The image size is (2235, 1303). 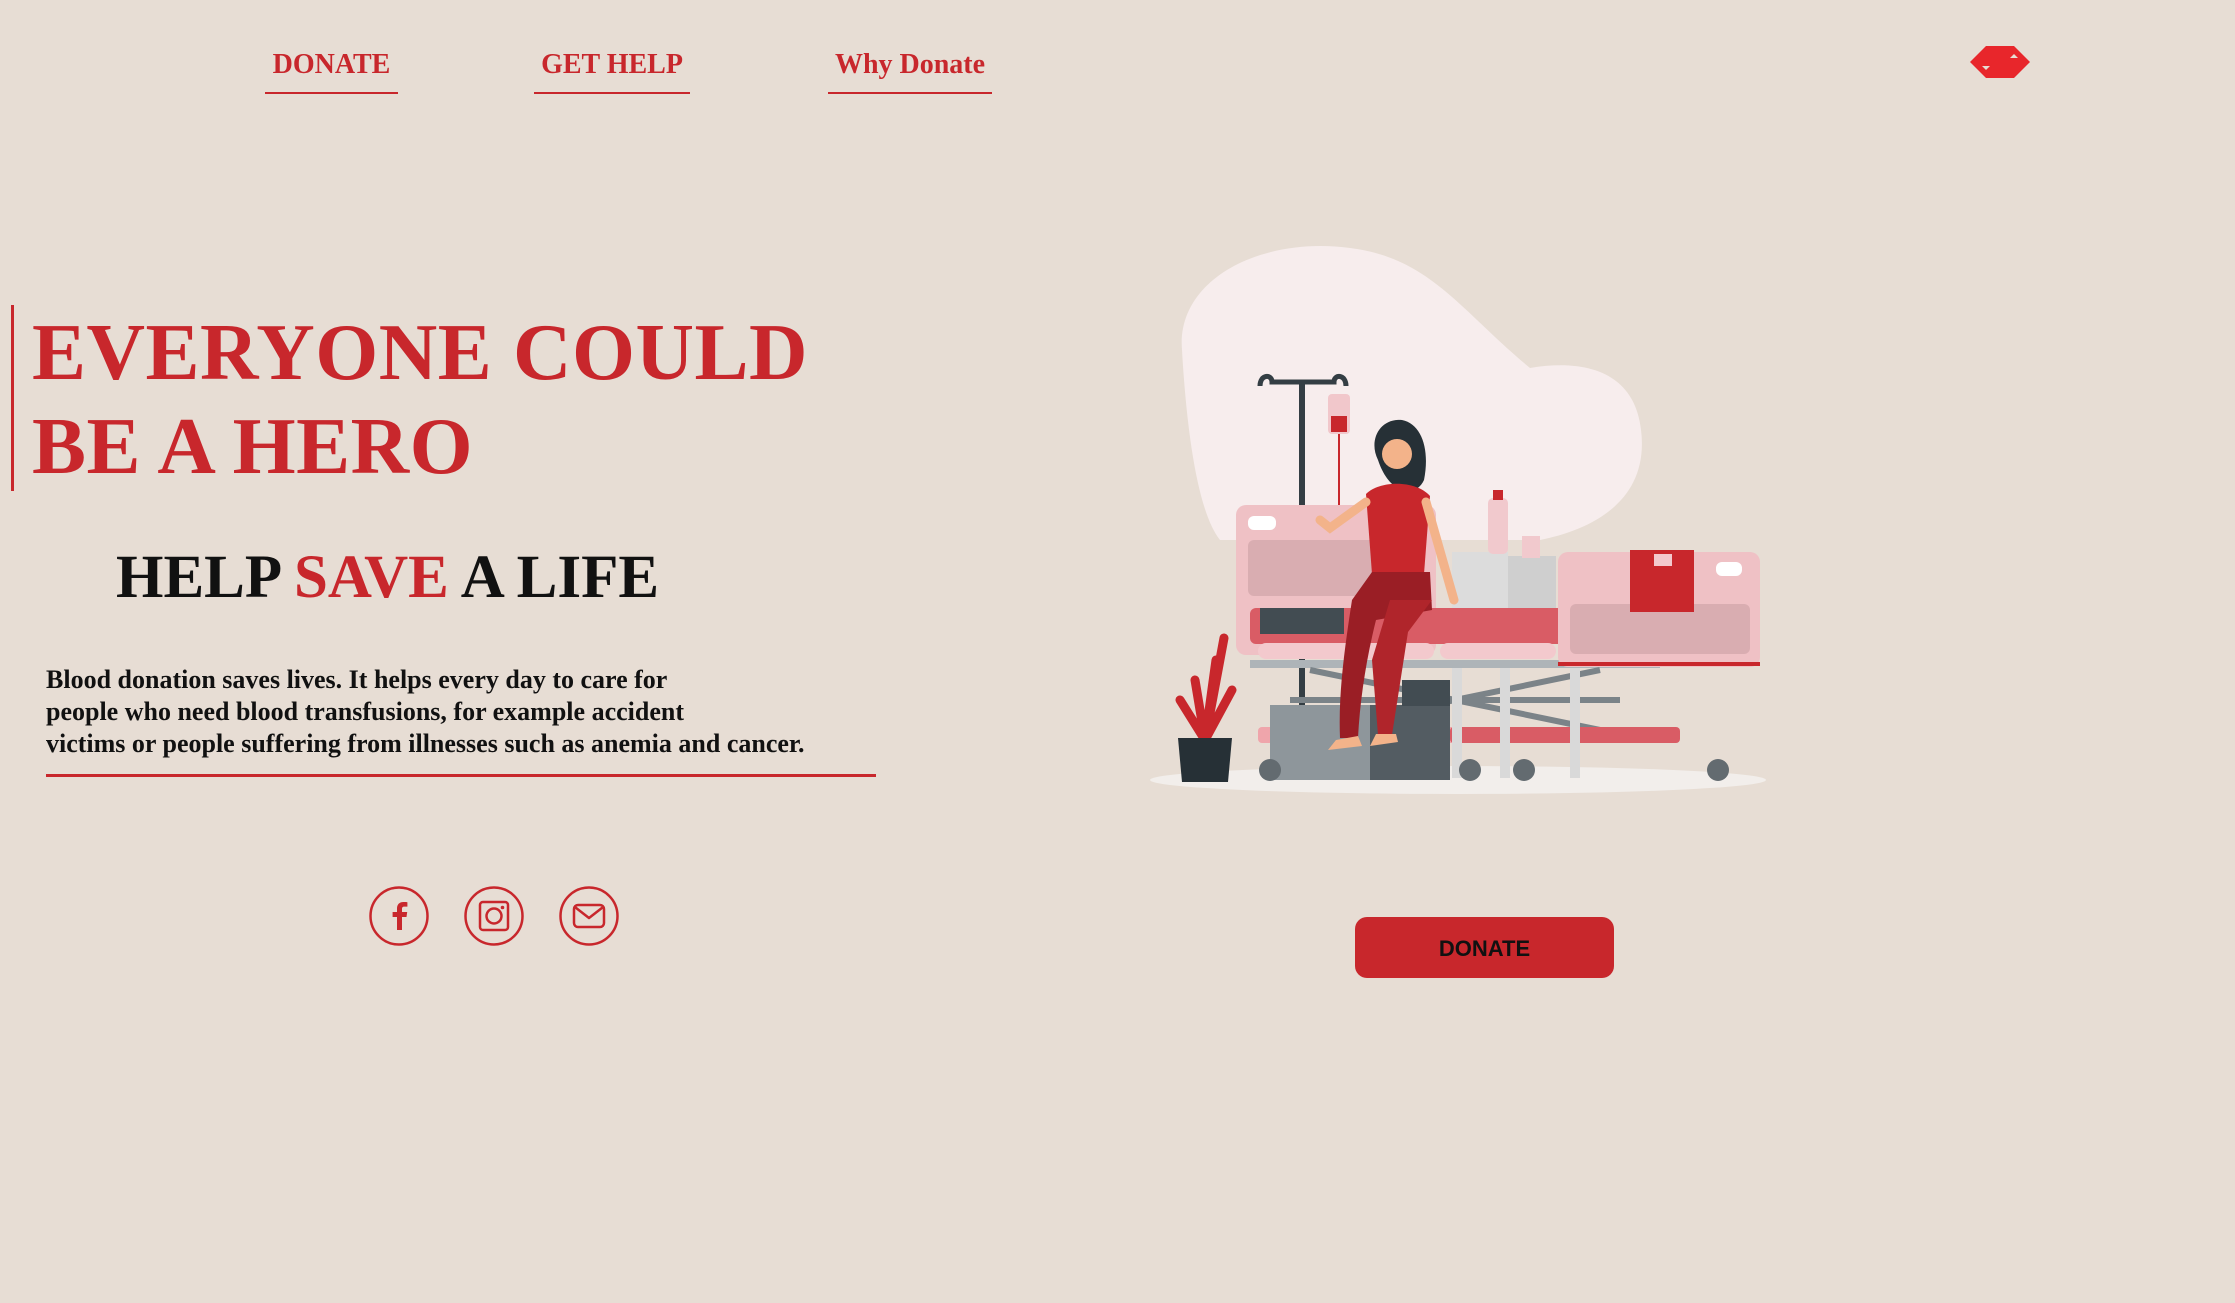 I want to click on nav-link-get-help: GET HELP, so click(x=612, y=71).